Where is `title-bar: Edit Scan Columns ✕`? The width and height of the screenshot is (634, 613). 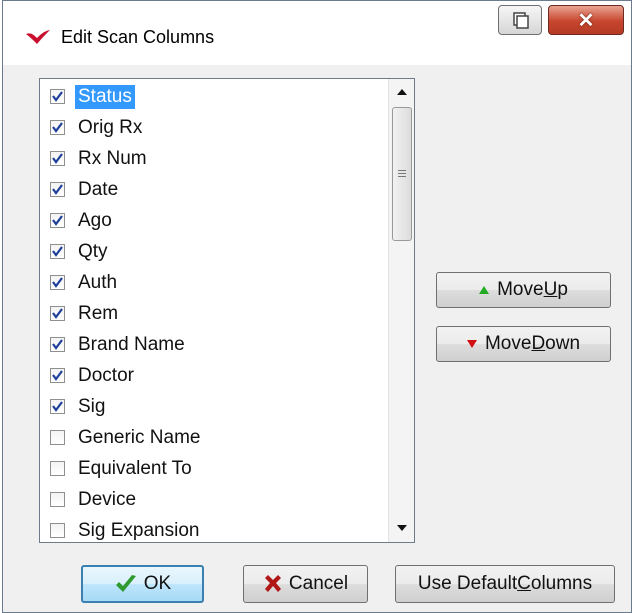
title-bar: Edit Scan Columns ✕ is located at coordinates (317, 33).